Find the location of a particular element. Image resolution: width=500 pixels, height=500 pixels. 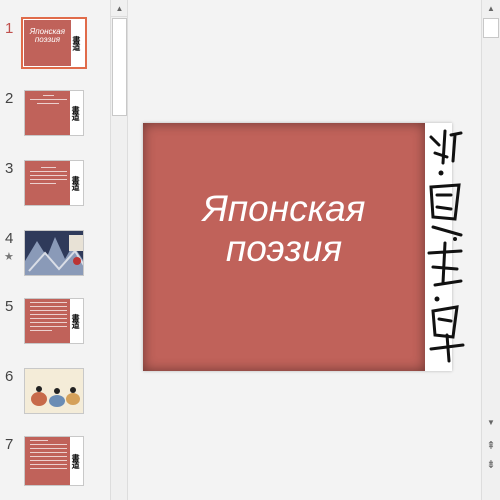

thumbnails-scrollbar: ▲ is located at coordinates (119, 250).